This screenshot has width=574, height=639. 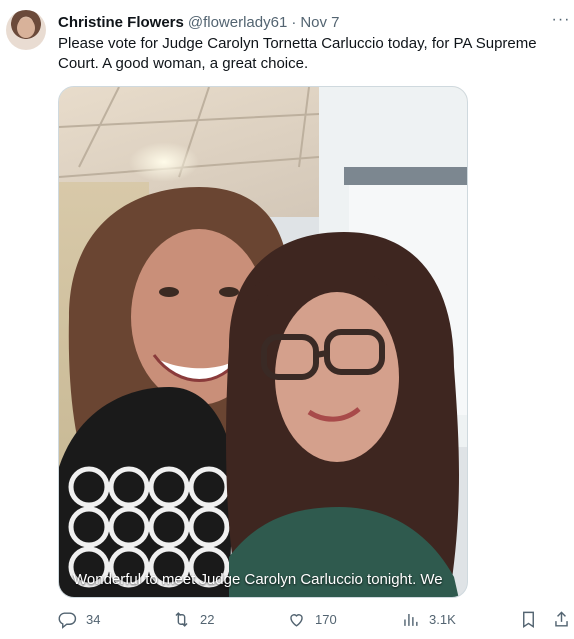 What do you see at coordinates (181, 619) in the screenshot?
I see `repost-icon` at bounding box center [181, 619].